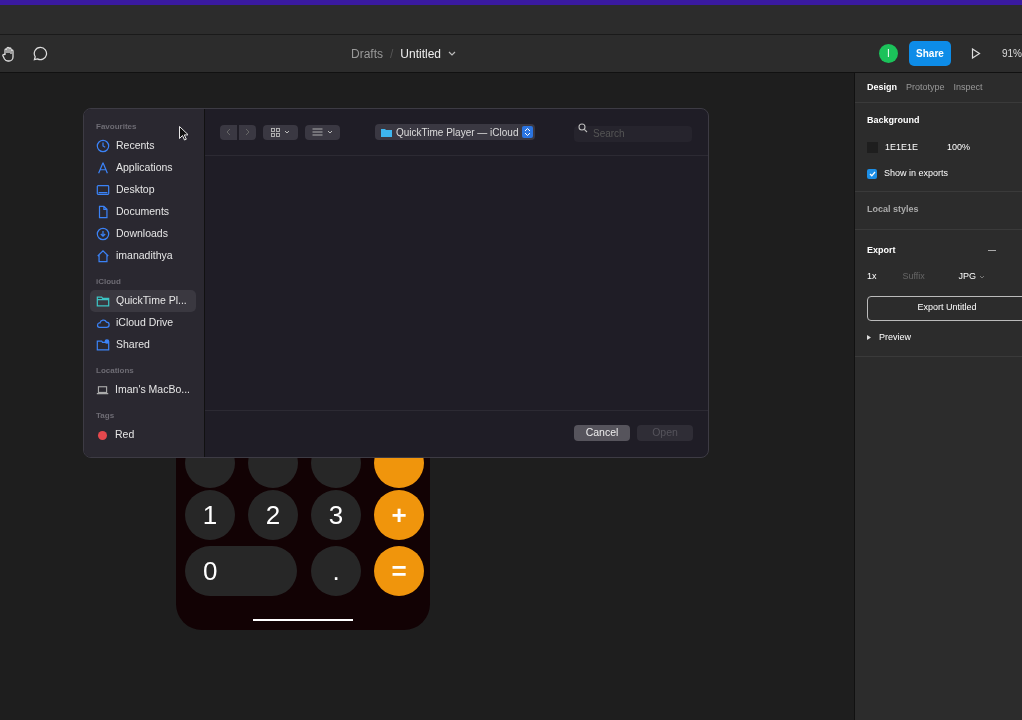 This screenshot has height=720, width=1022. I want to click on opacity-value: 100%, so click(959, 147).